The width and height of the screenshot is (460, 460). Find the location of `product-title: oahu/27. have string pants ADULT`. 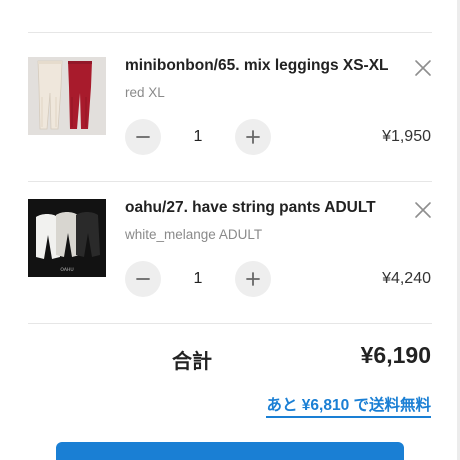

product-title: oahu/27. have string pants ADULT is located at coordinates (250, 208).